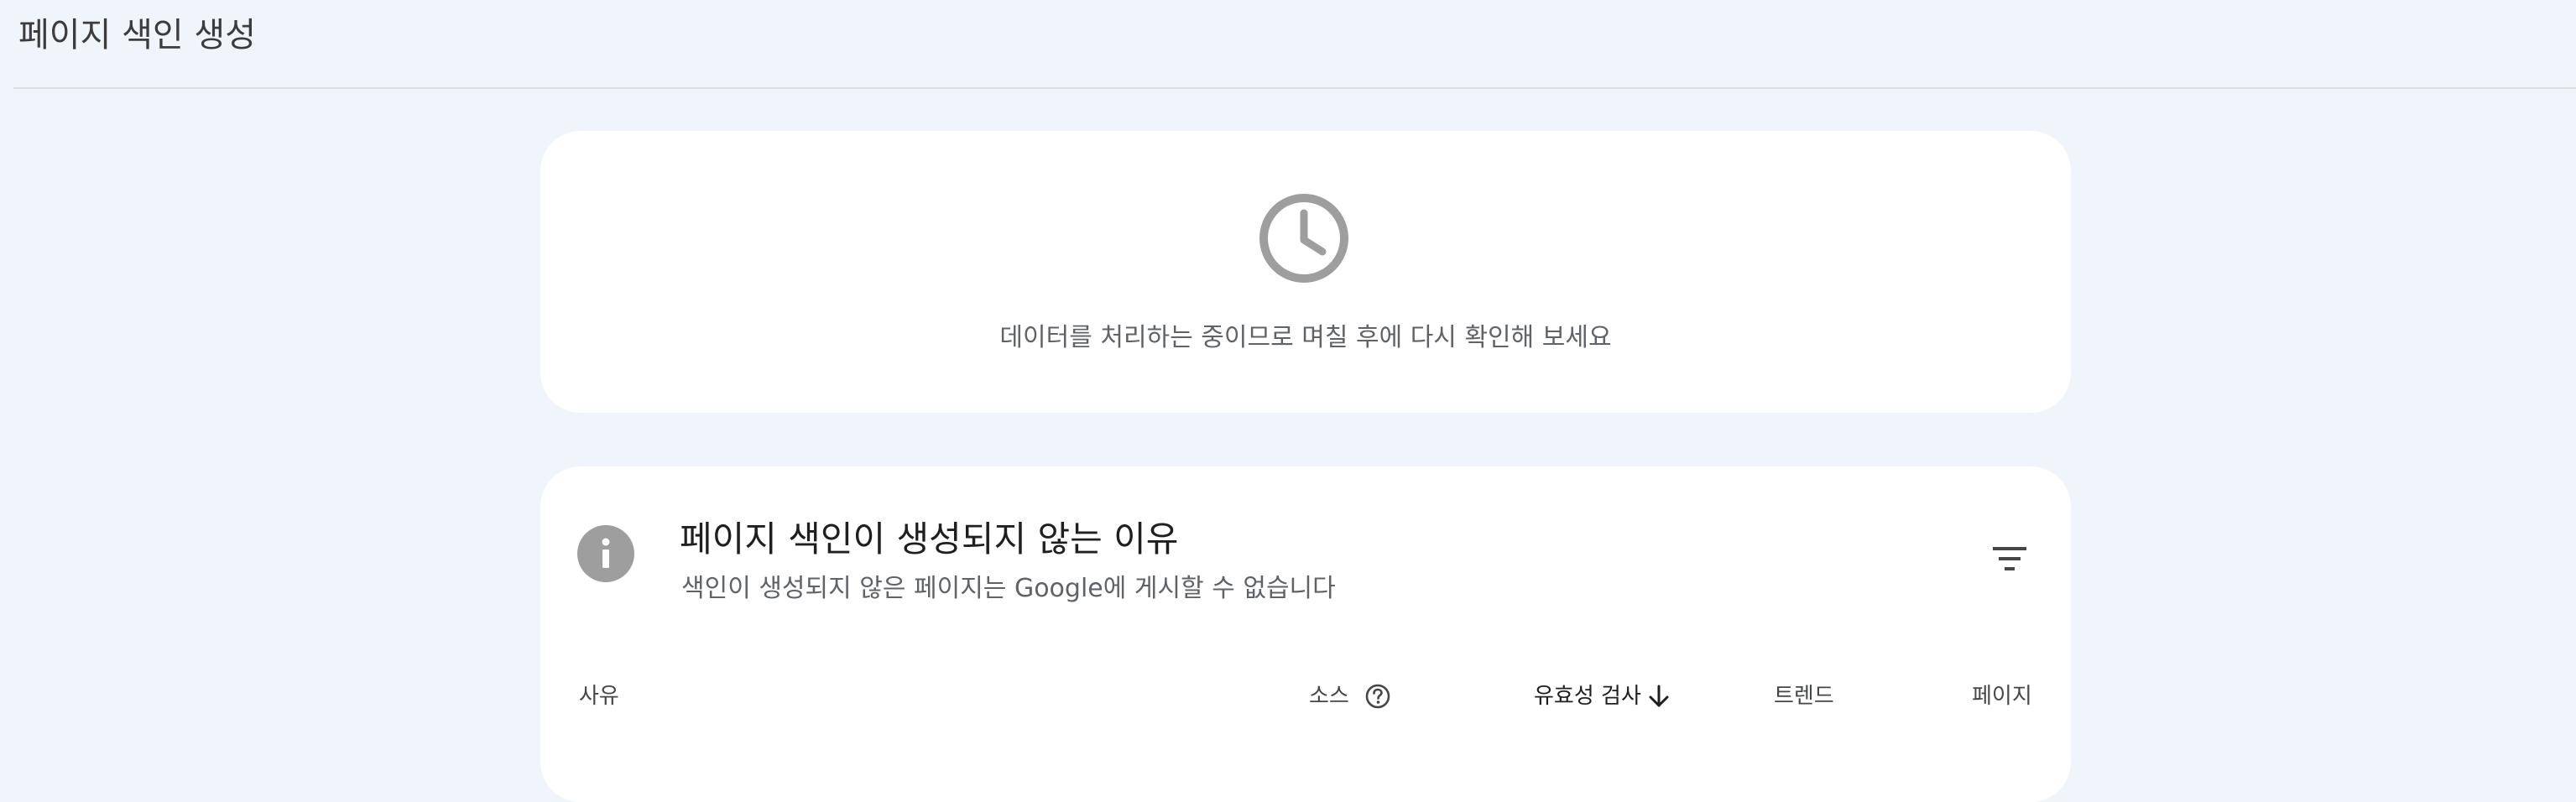 The height and width of the screenshot is (802, 2576). Describe the element at coordinates (1658, 696) in the screenshot. I see `arrow-down-icon` at that location.